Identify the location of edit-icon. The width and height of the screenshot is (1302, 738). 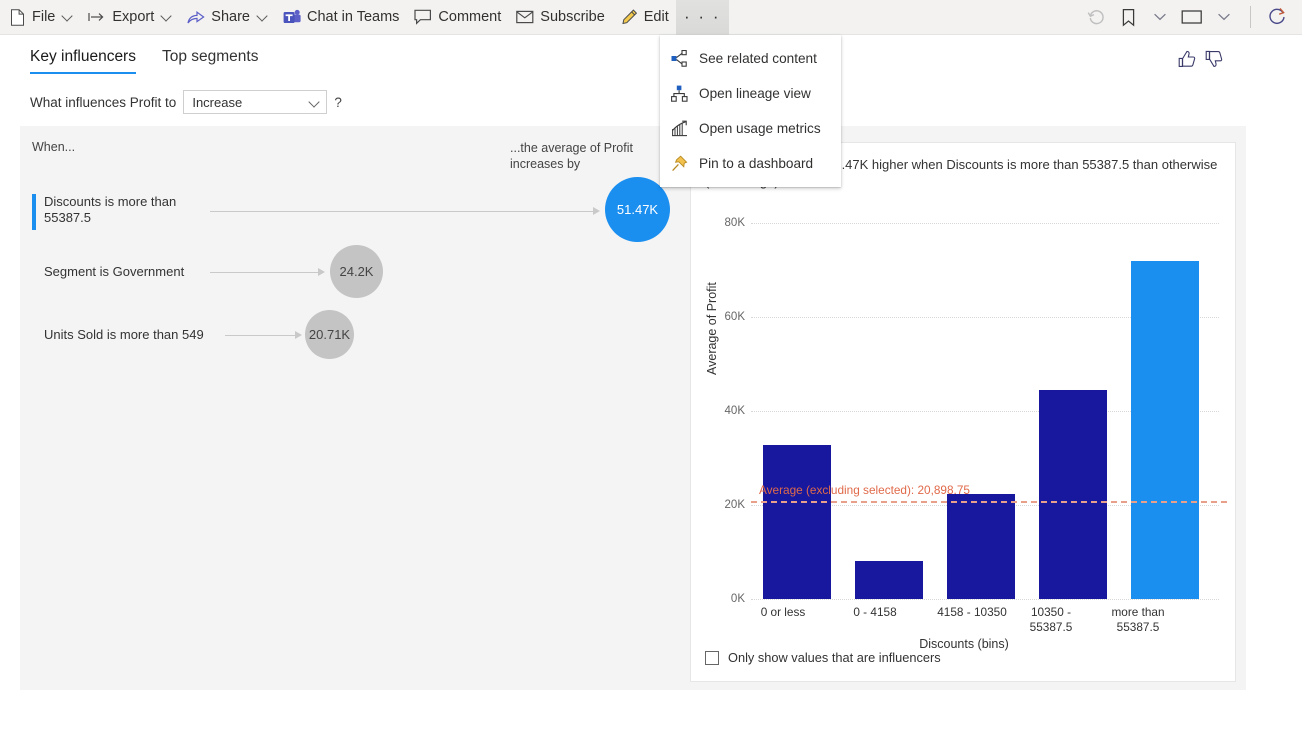
(629, 17).